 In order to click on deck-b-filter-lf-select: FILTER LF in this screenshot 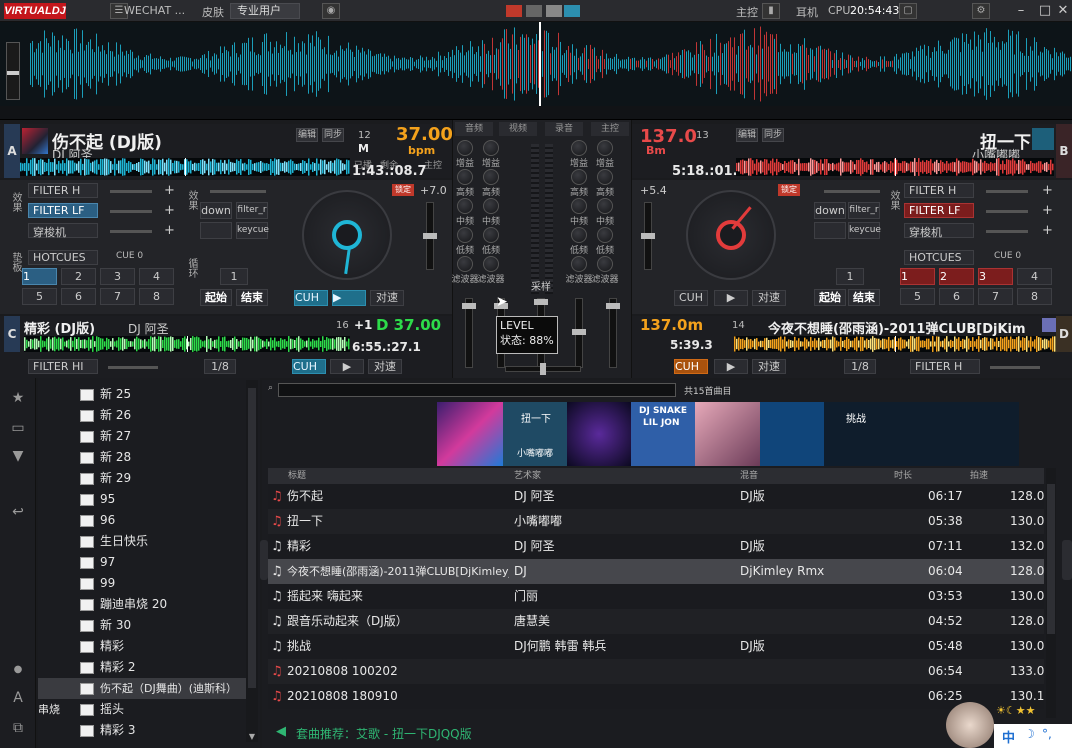, I will do `click(939, 210)`.